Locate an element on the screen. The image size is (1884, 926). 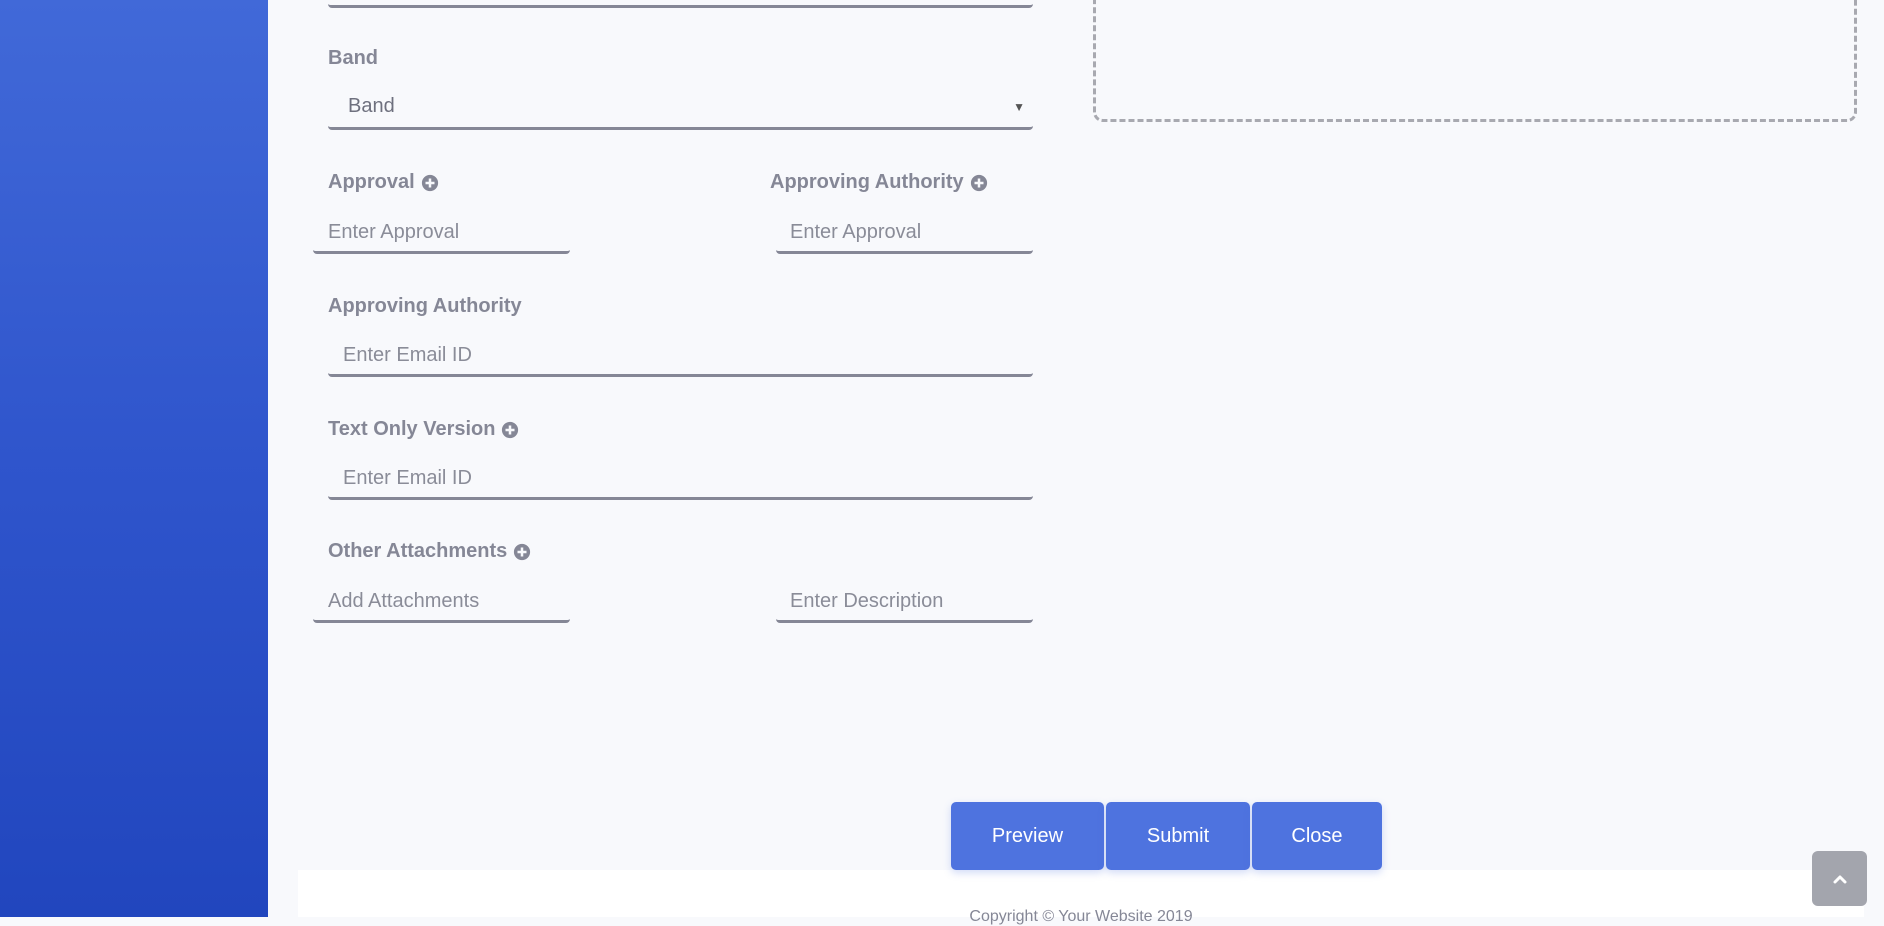
chevron-up-icon is located at coordinates (1839, 879).